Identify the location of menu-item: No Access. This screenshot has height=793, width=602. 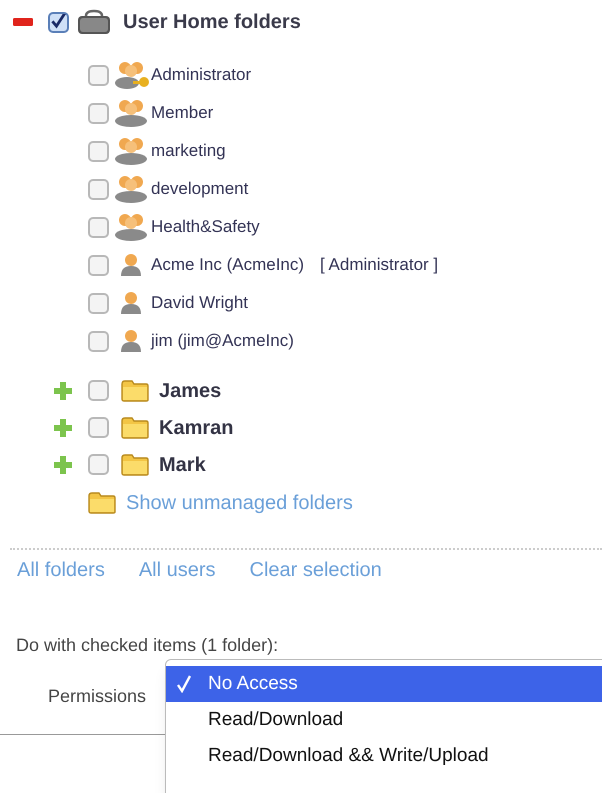
(384, 684).